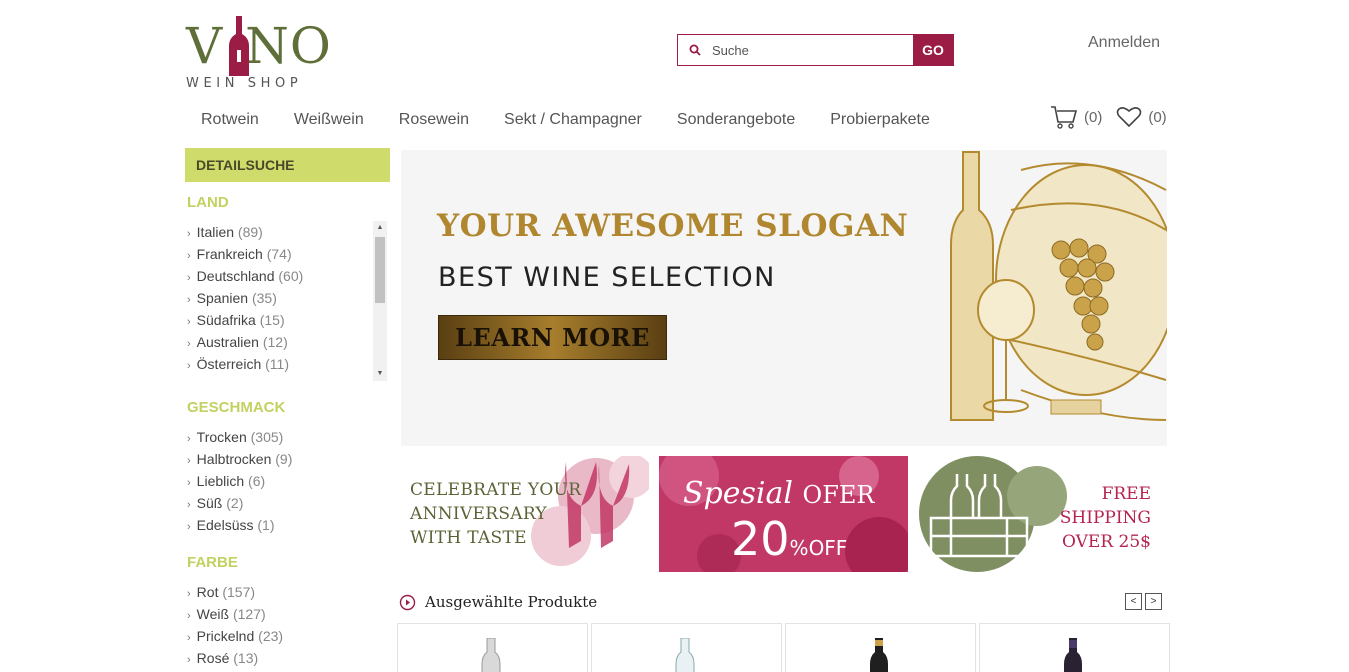 Image resolution: width=1349 pixels, height=672 pixels. What do you see at coordinates (277, 364) in the screenshot?
I see `filter-count: (11)` at bounding box center [277, 364].